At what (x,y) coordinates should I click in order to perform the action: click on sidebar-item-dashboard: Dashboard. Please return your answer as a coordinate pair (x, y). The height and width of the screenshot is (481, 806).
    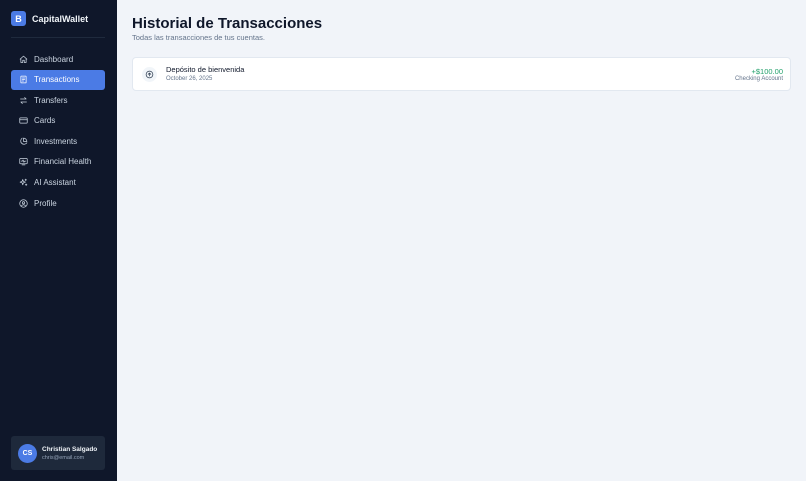
    Looking at the image, I should click on (58, 59).